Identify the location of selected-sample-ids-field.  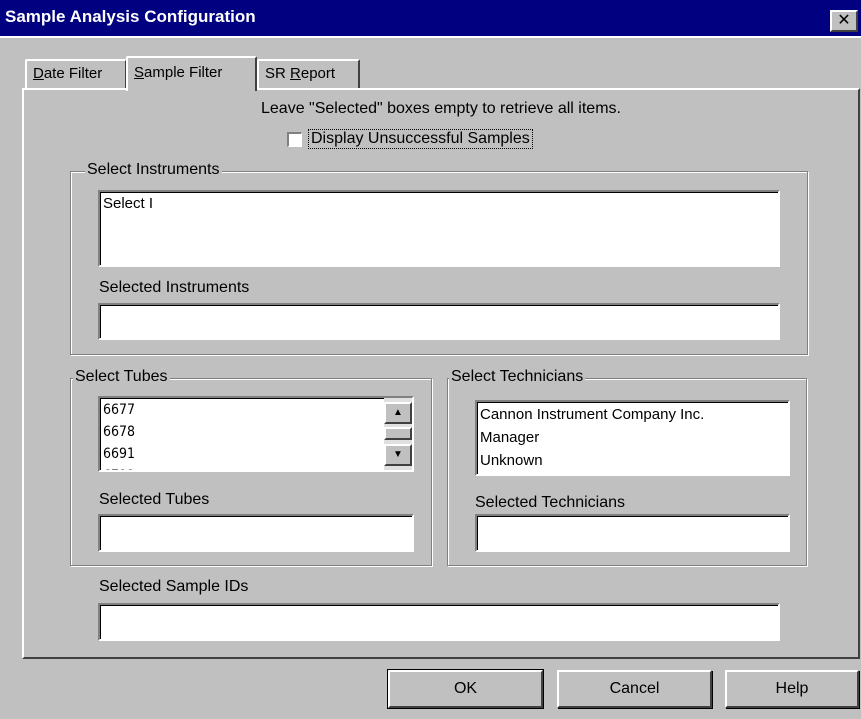
(439, 622).